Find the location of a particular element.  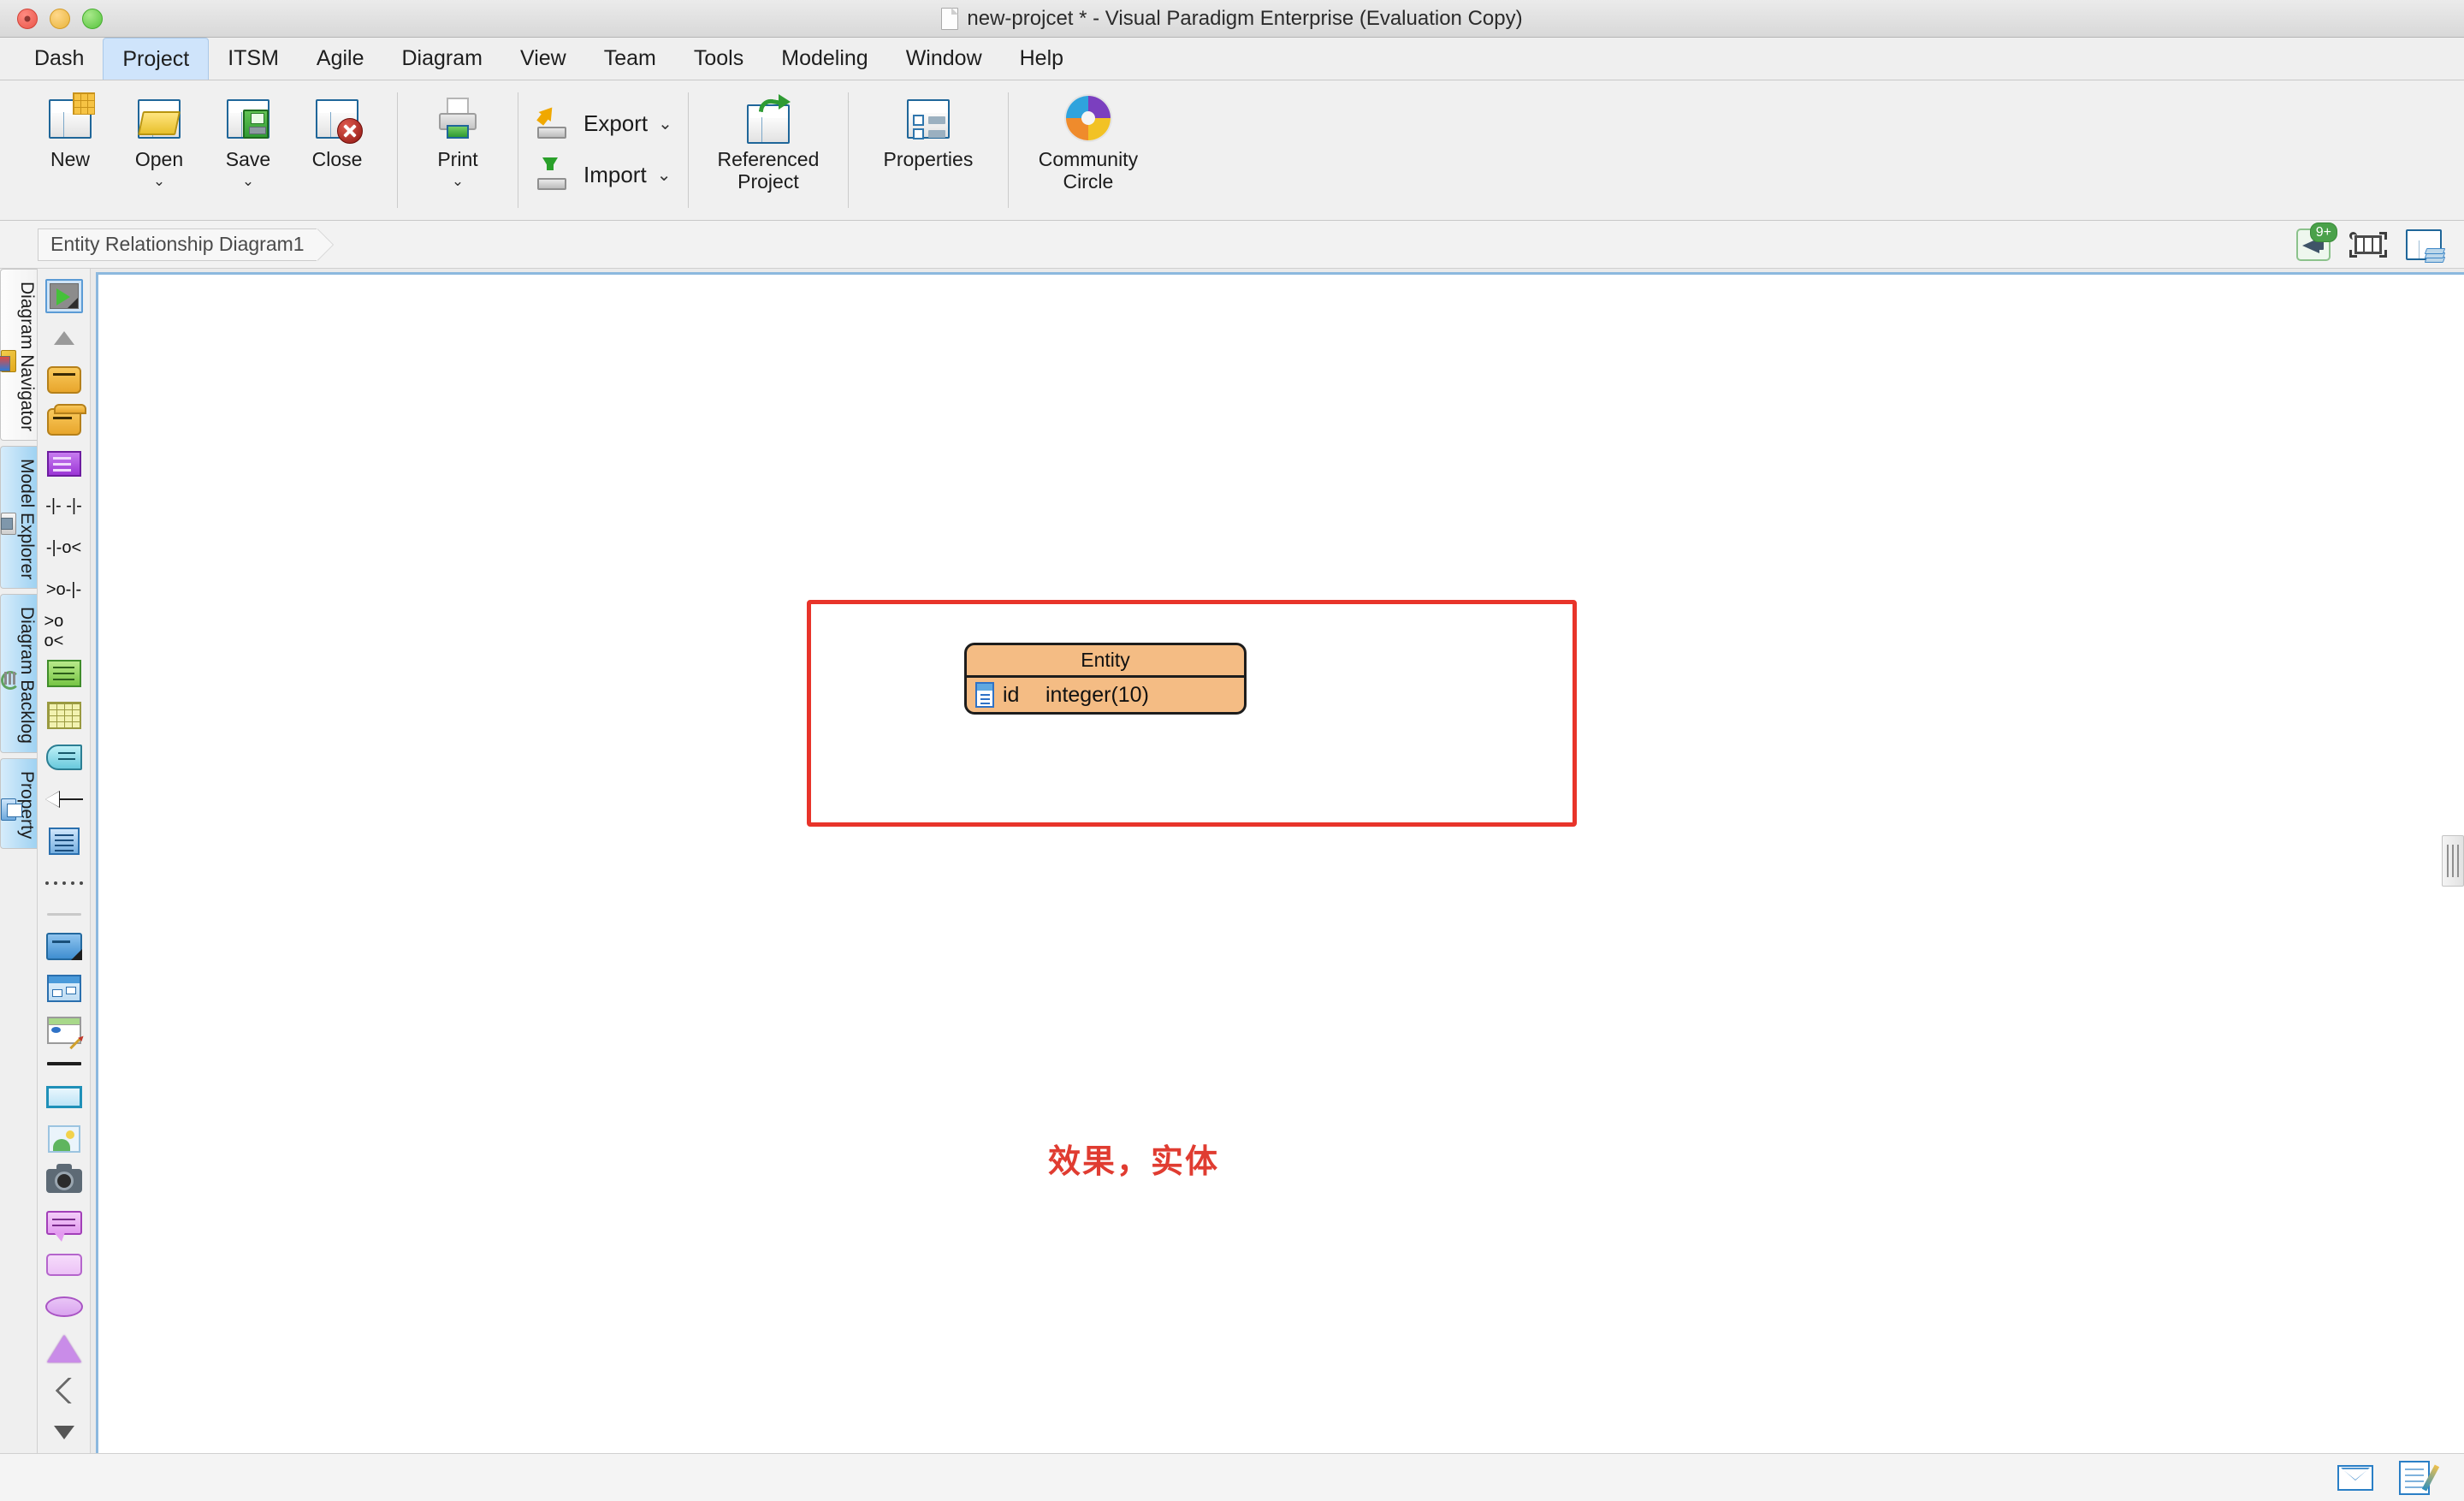

export-button-label: Export is located at coordinates (616, 123).